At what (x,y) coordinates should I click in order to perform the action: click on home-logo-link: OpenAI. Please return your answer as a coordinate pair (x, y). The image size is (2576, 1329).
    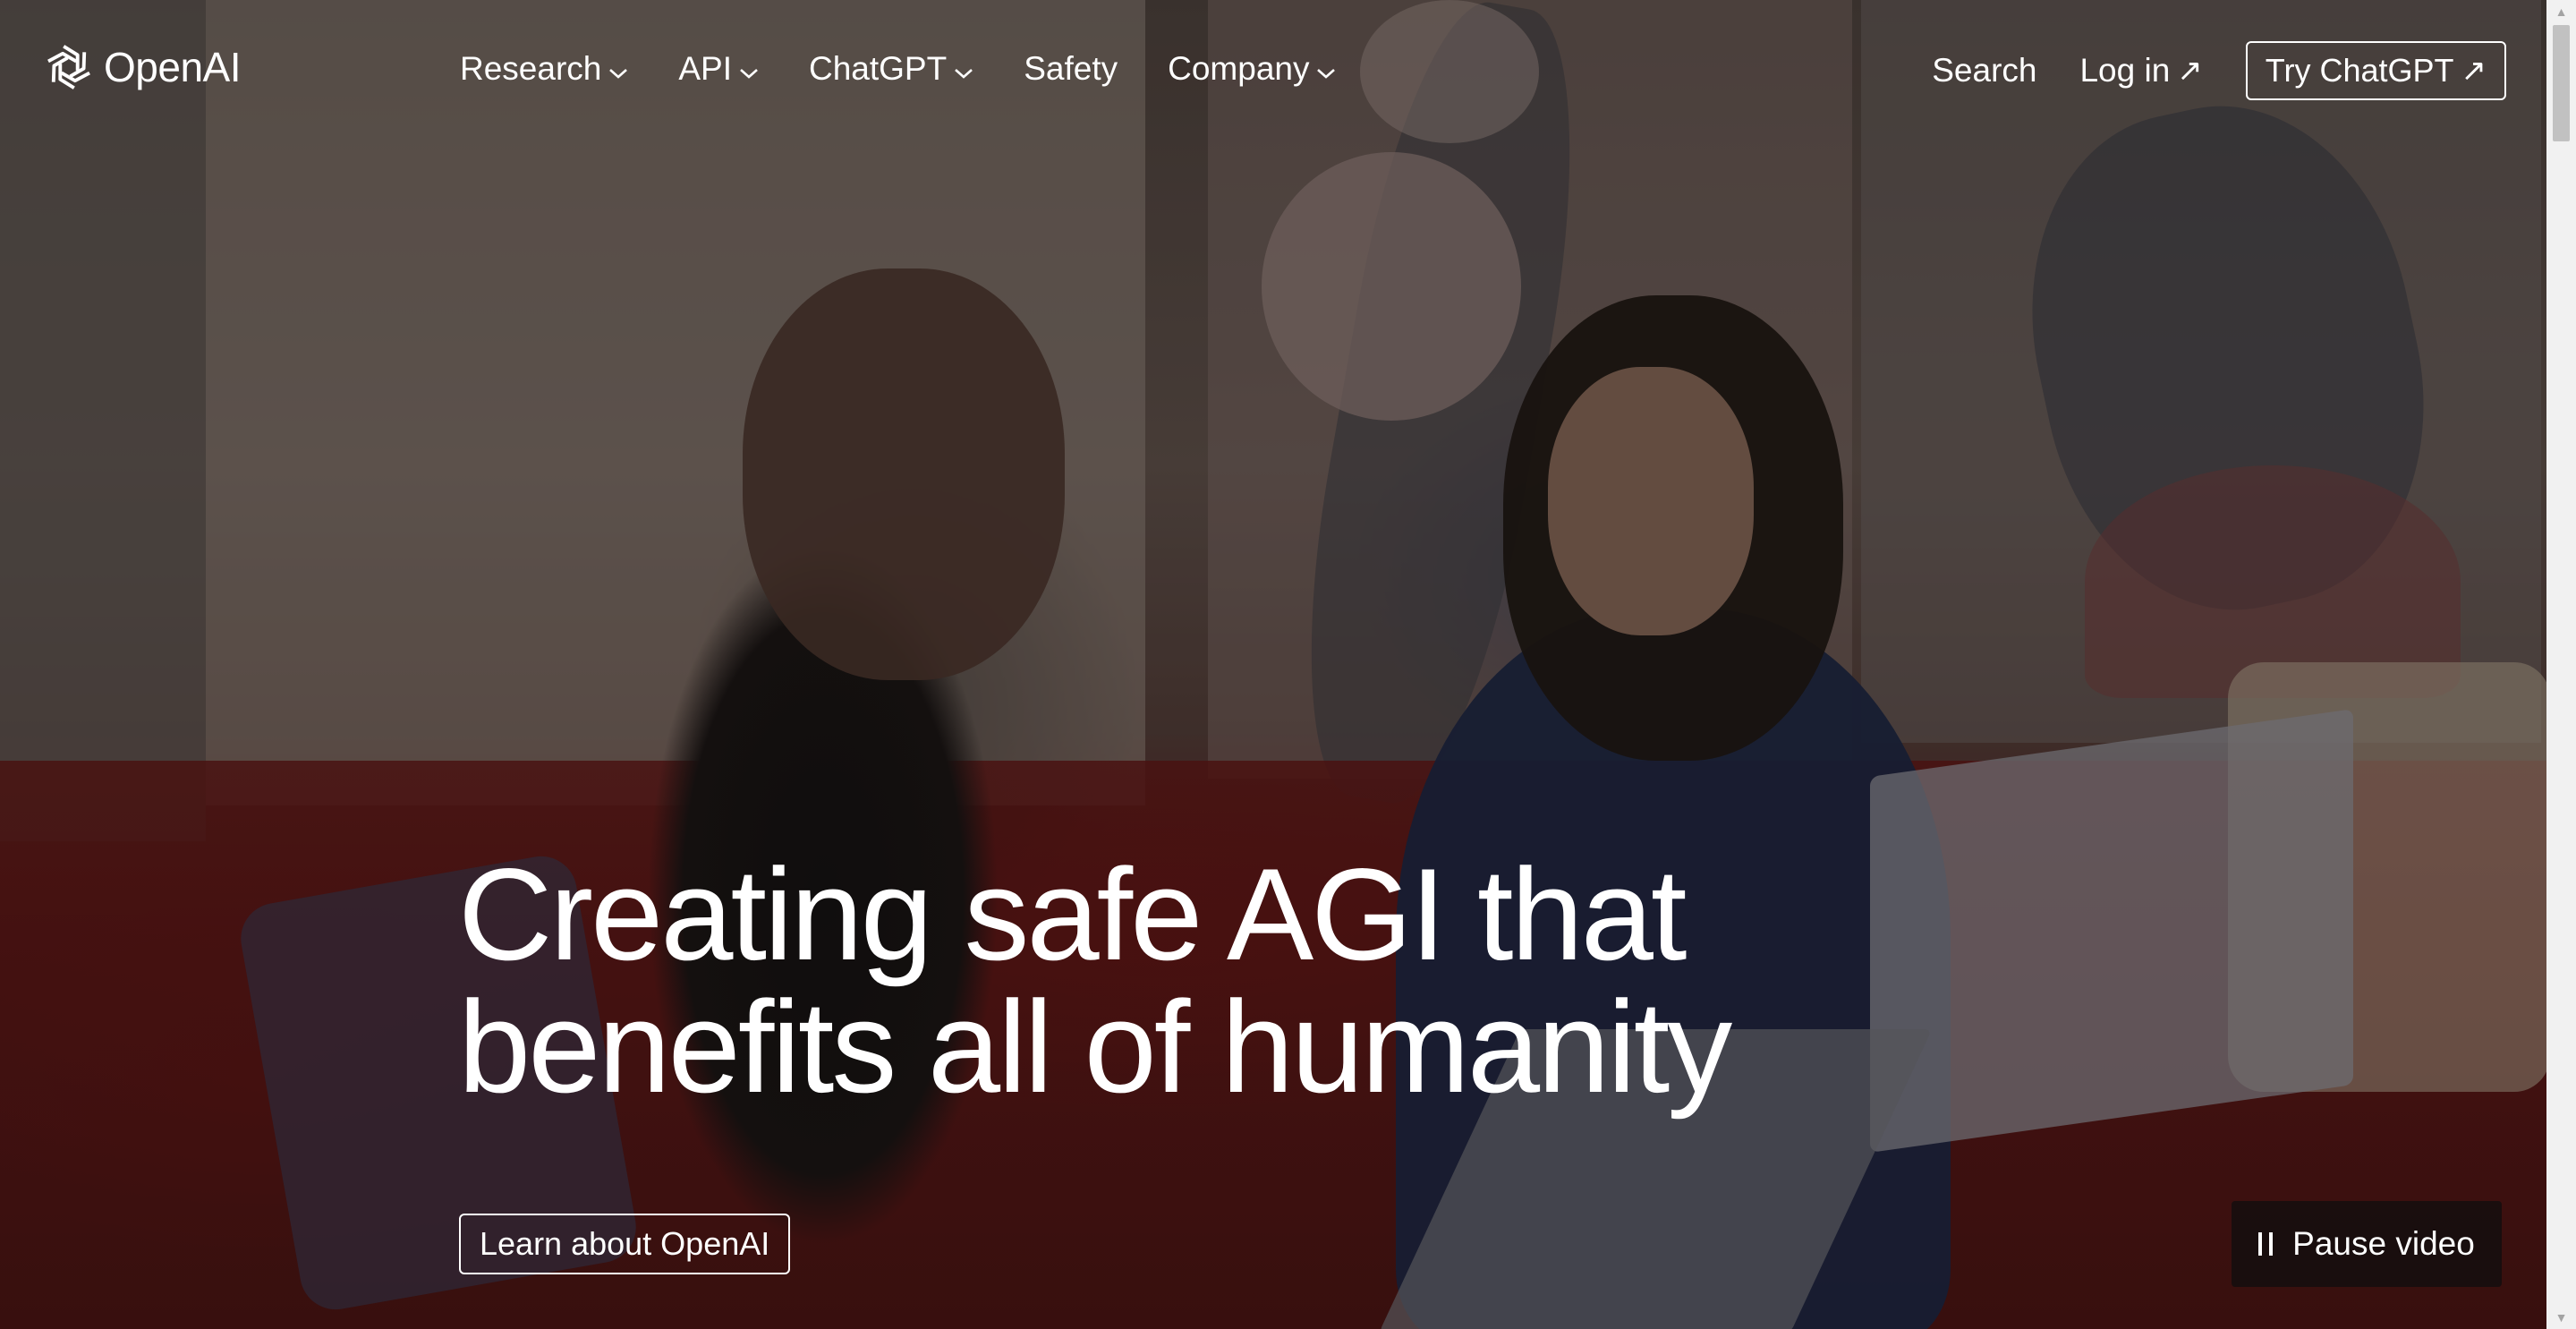
    Looking at the image, I should click on (141, 67).